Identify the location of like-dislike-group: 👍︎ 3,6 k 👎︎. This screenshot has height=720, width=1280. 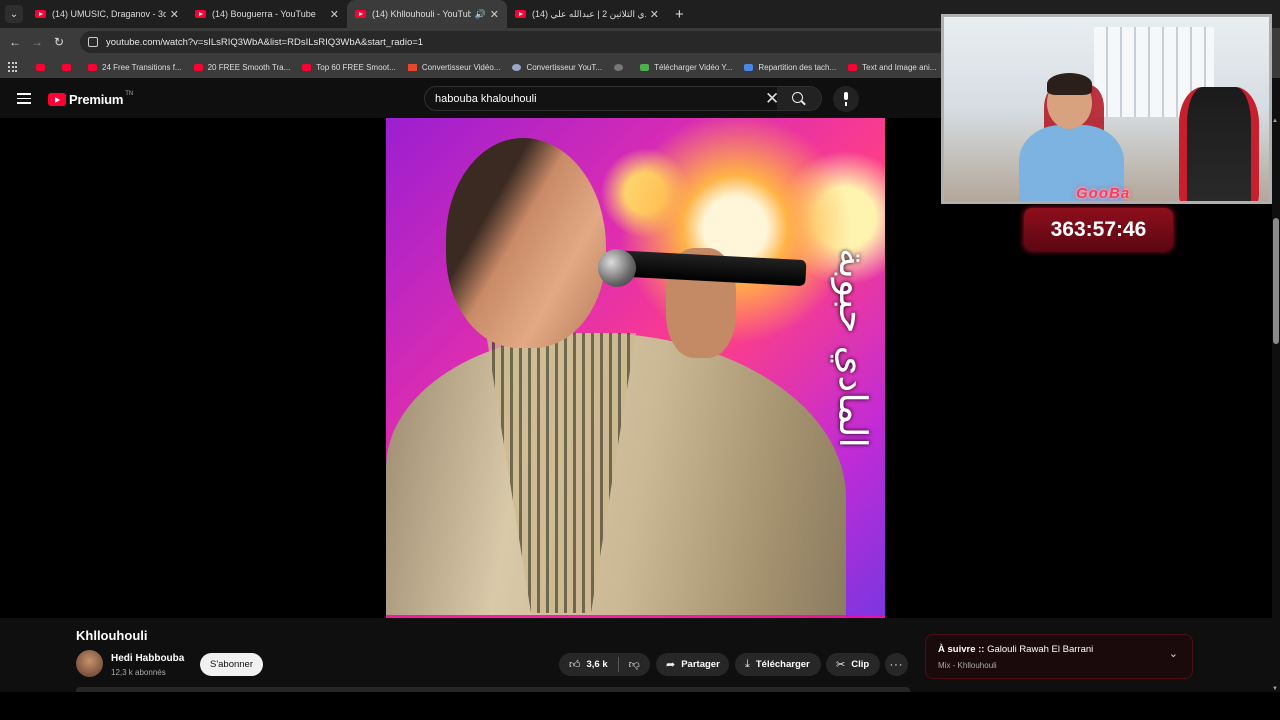
(604, 664).